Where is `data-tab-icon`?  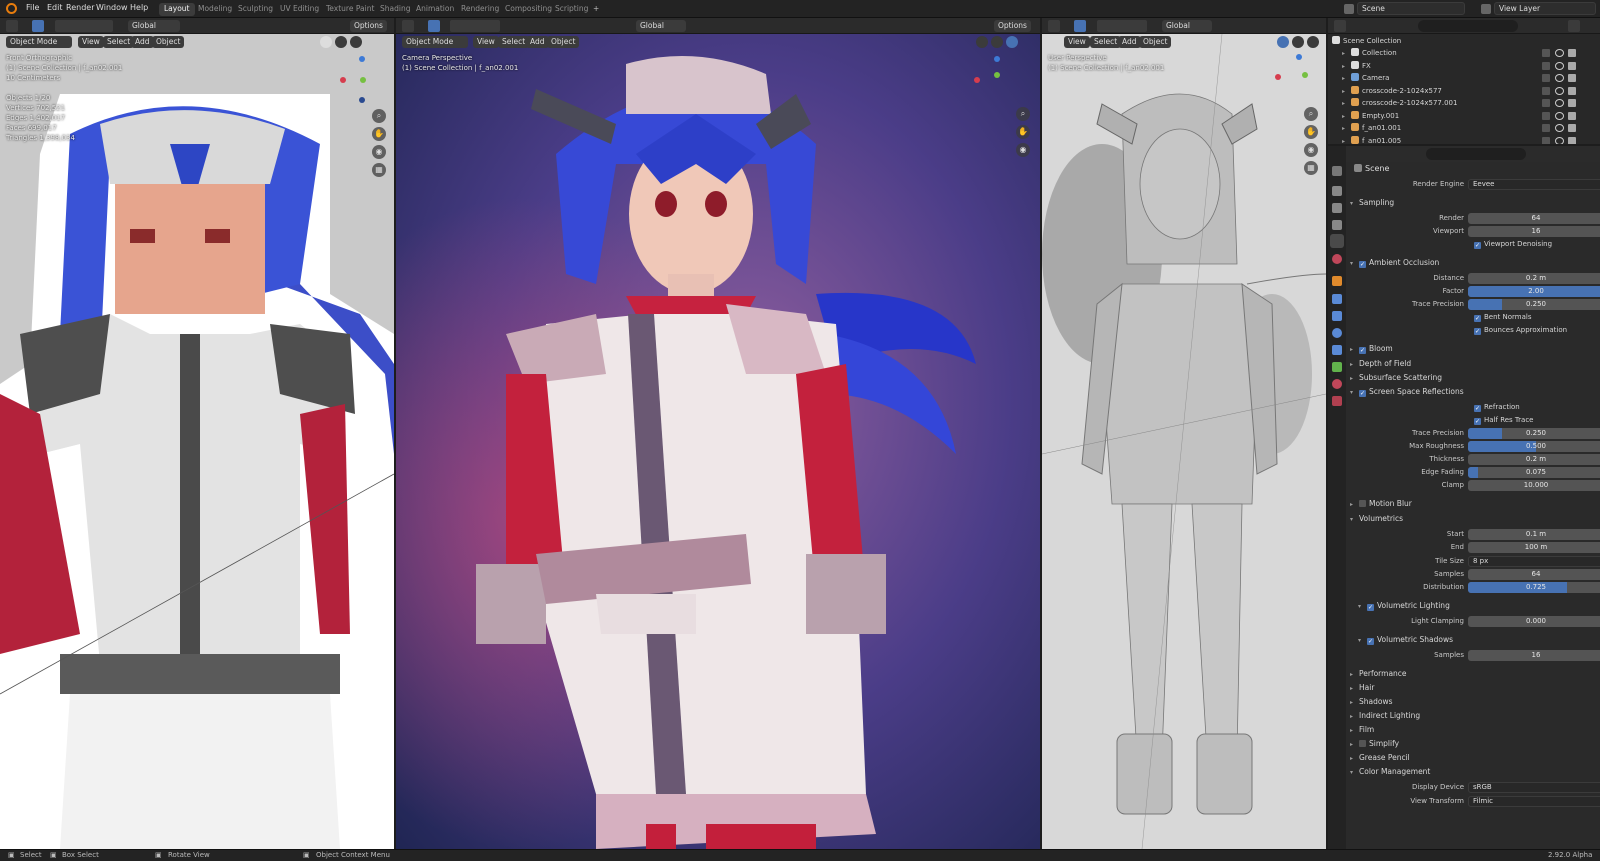
data-tab-icon is located at coordinates (1337, 367).